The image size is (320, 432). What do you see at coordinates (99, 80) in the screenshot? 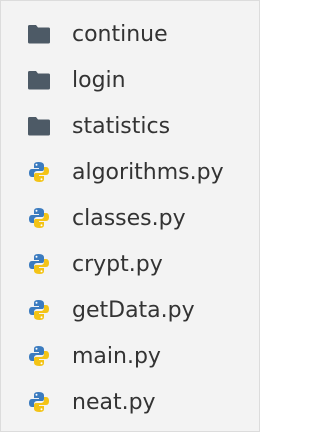
I see `item-label: login` at bounding box center [99, 80].